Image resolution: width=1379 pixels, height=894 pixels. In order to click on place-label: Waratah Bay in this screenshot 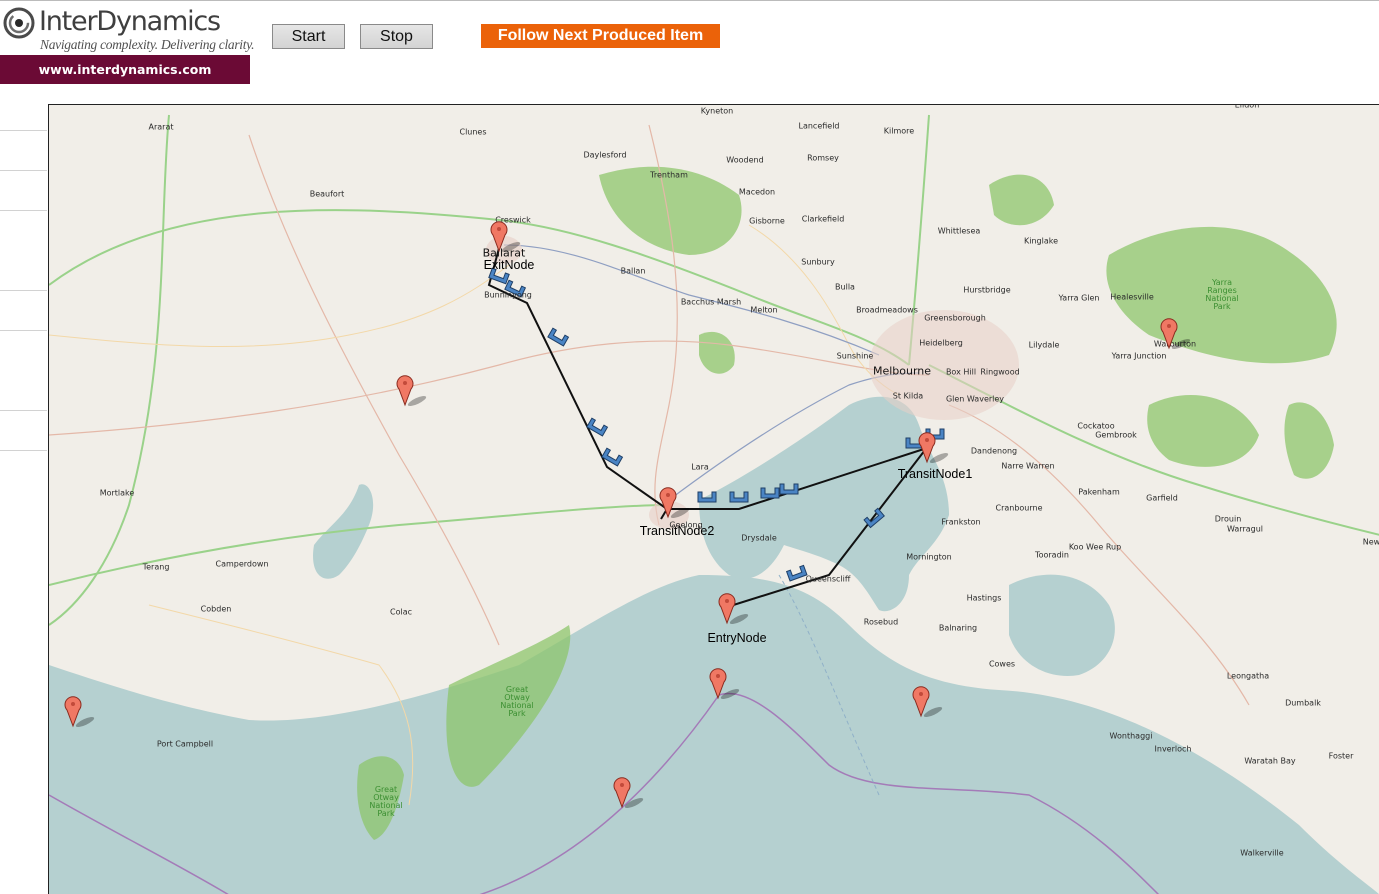, I will do `click(1270, 761)`.